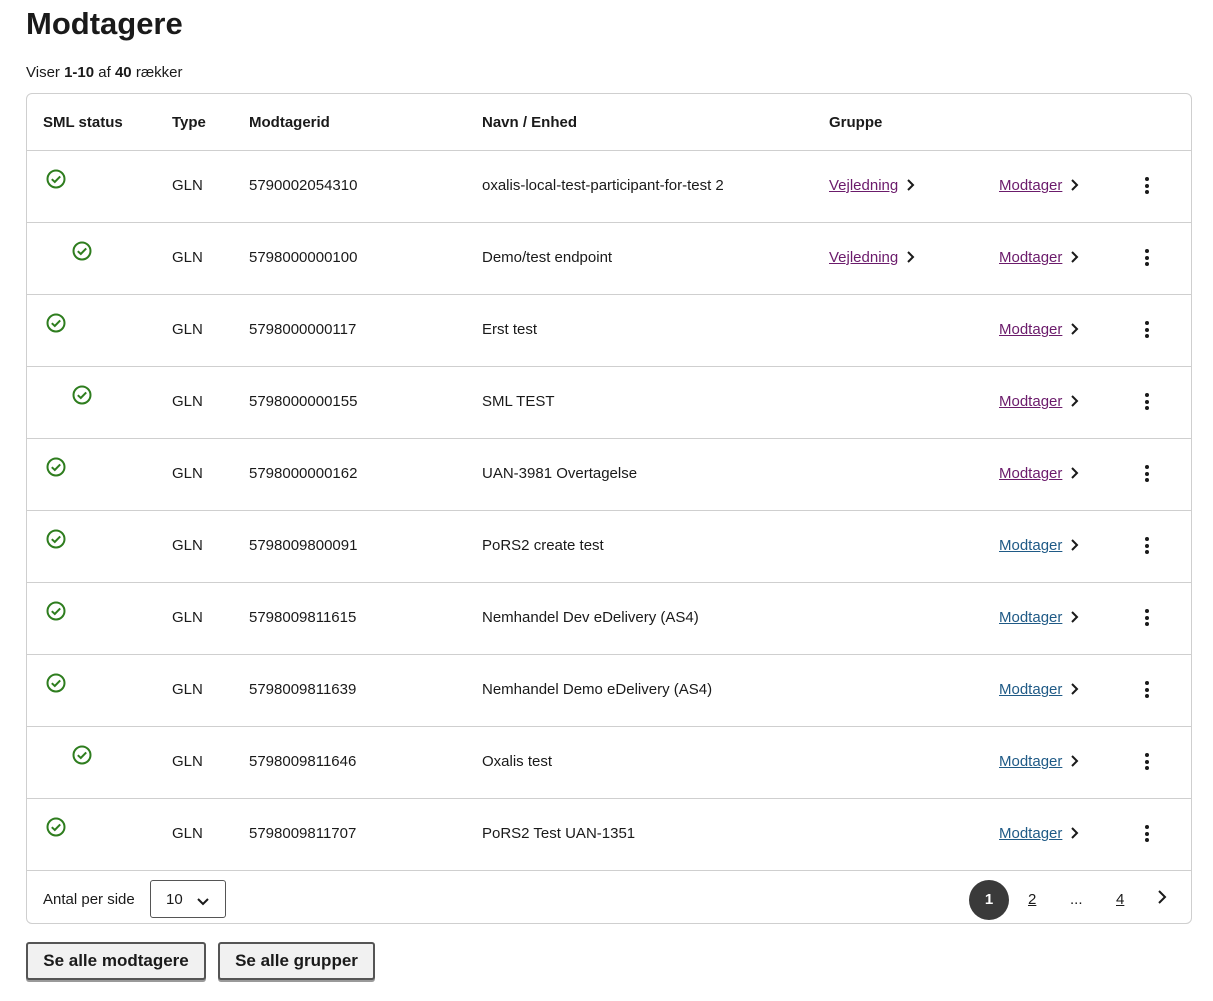 Image resolution: width=1213 pixels, height=1001 pixels. Describe the element at coordinates (518, 401) in the screenshot. I see `row-name: SML TEST` at that location.